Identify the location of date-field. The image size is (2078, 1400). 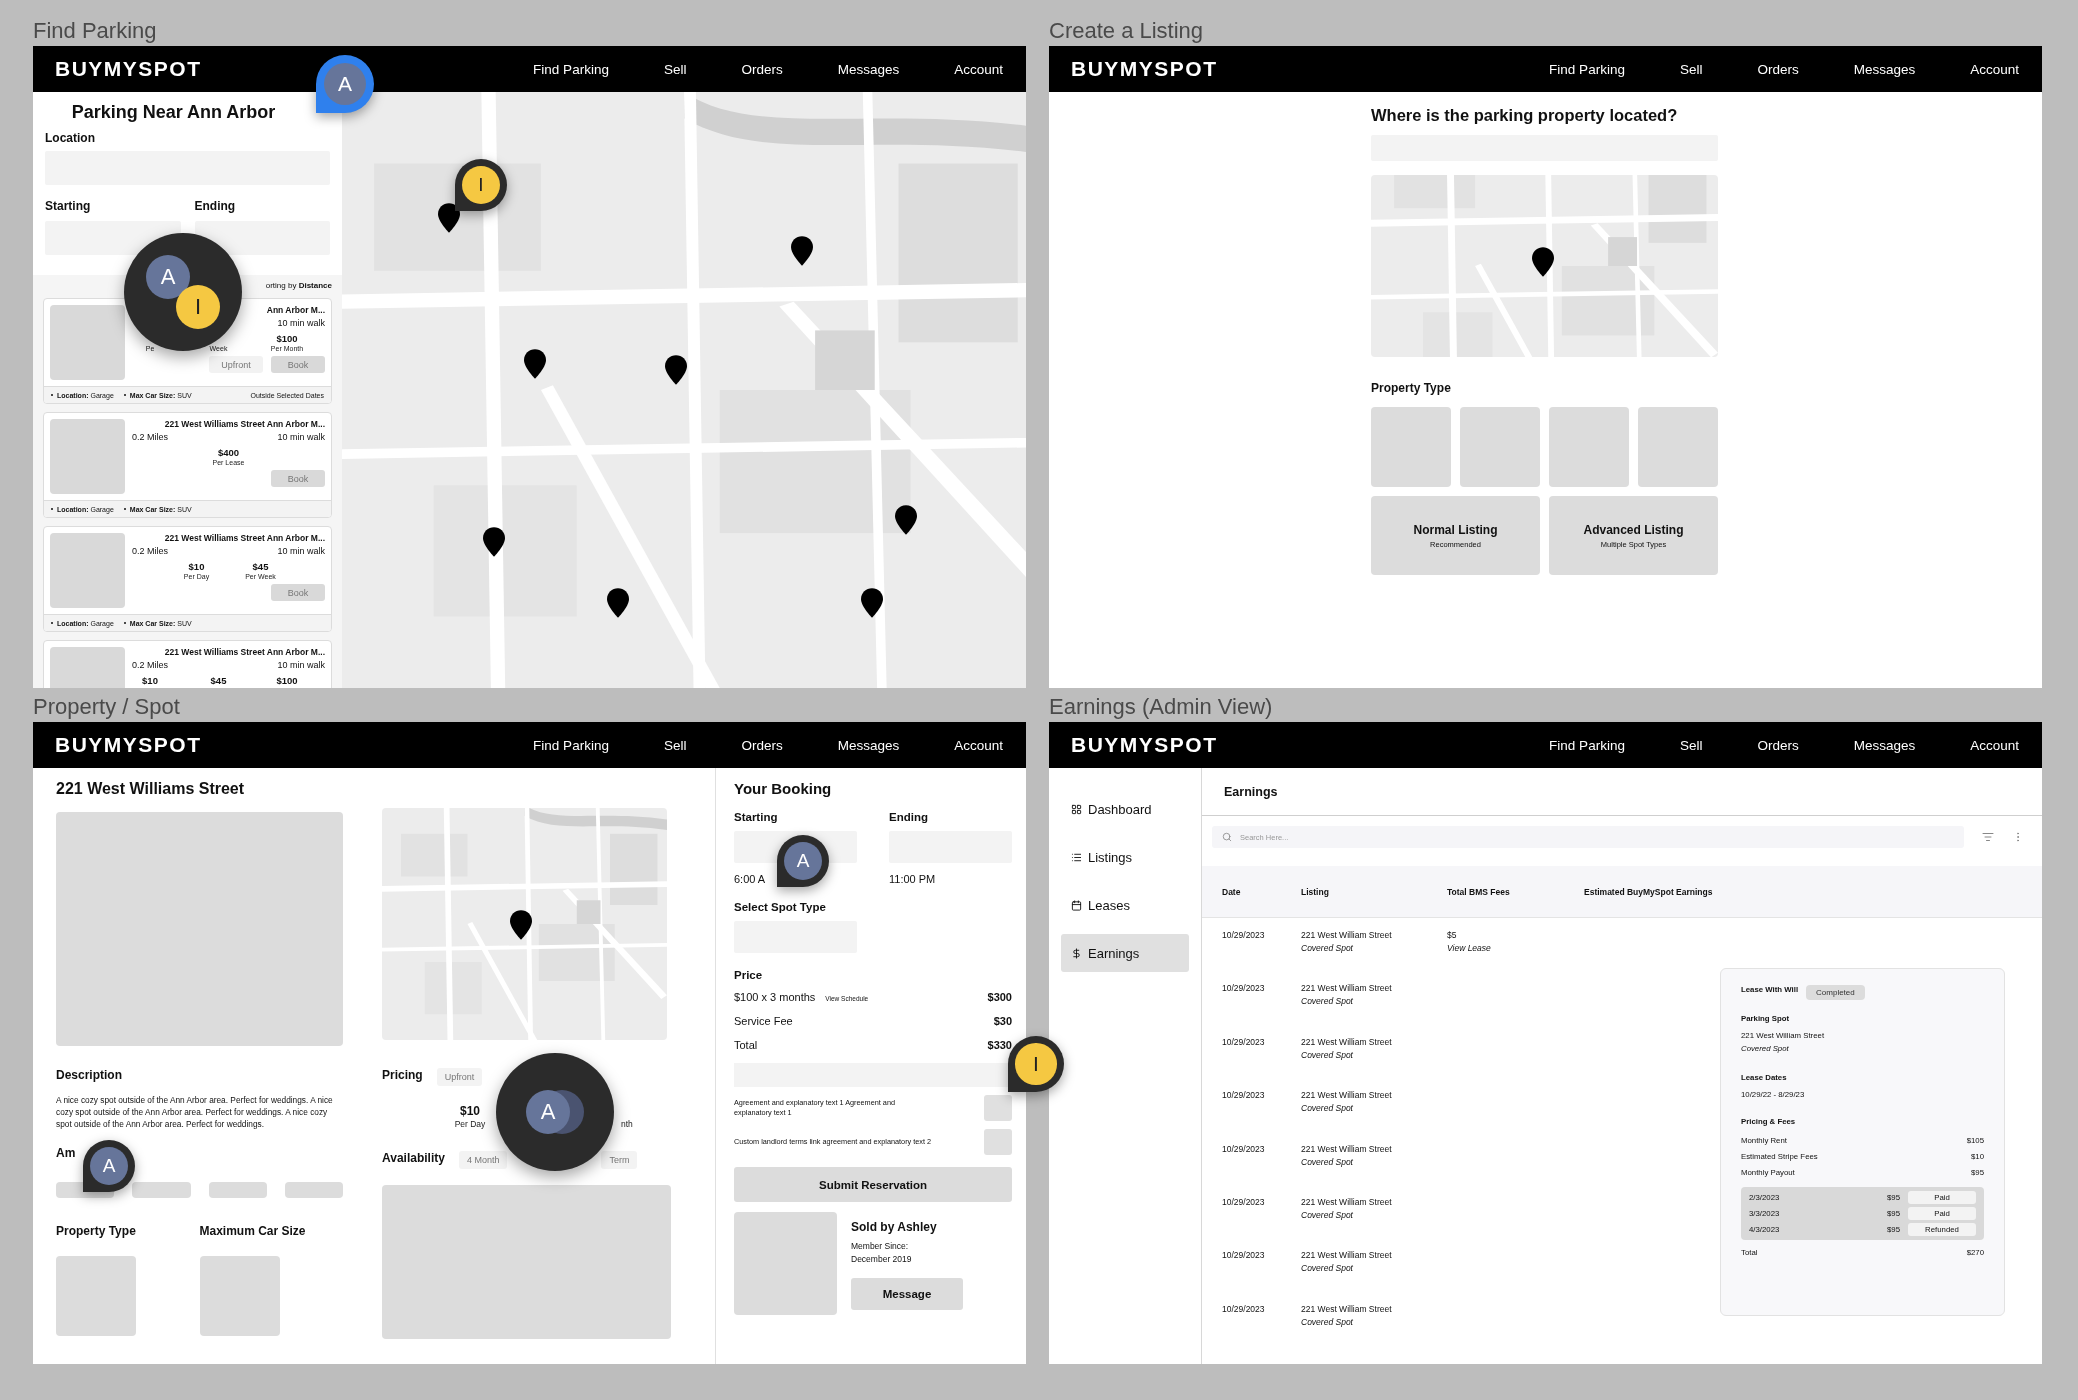
(262, 238).